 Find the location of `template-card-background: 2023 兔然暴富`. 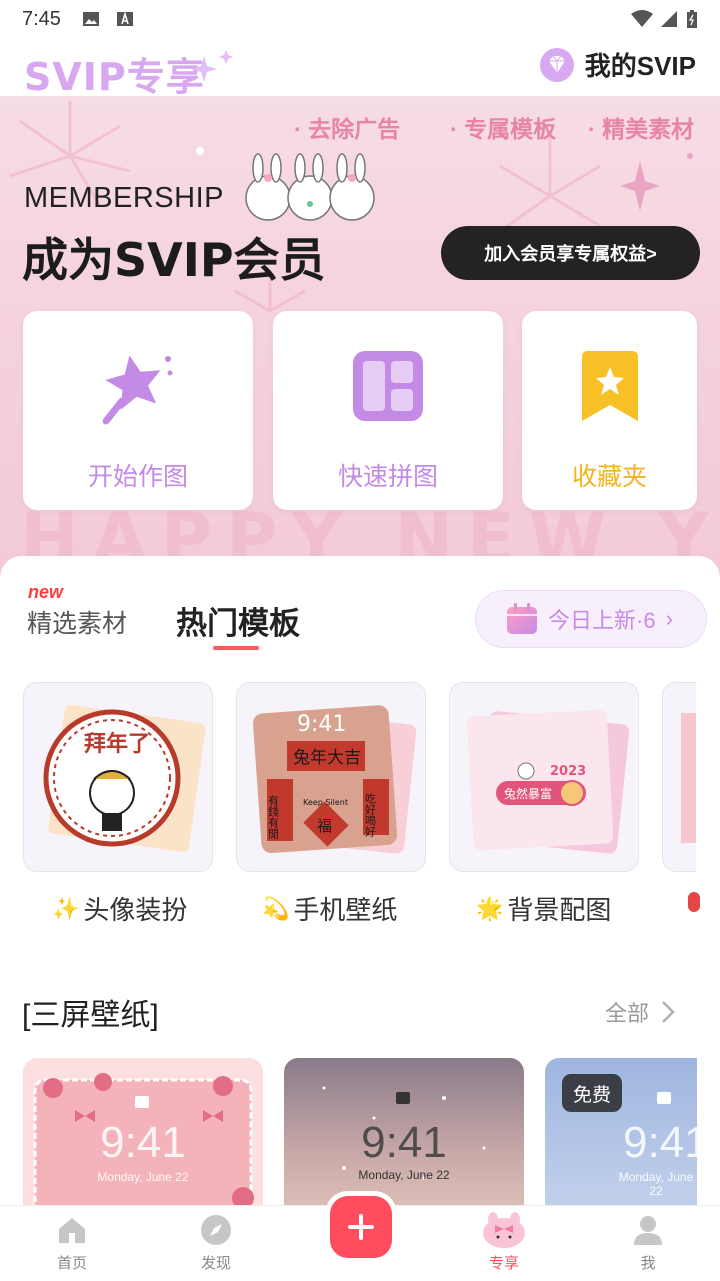

template-card-background: 2023 兔然暴富 is located at coordinates (544, 777).